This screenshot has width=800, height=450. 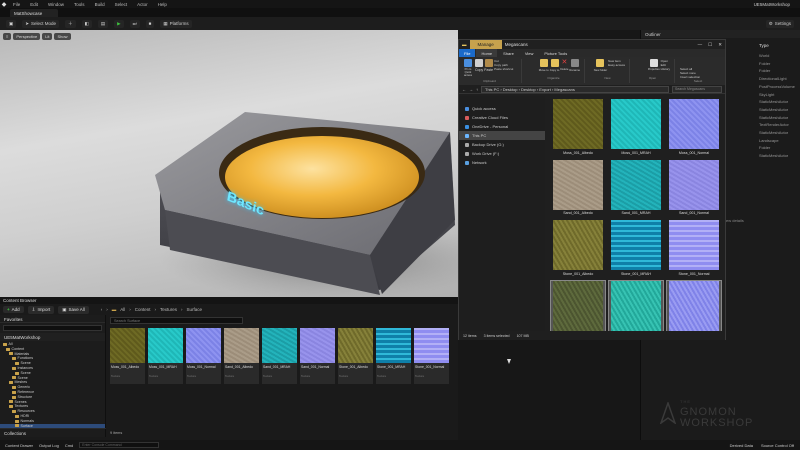 What do you see at coordinates (777, 445) in the screenshot?
I see `source-control-button: Source Control Off` at bounding box center [777, 445].